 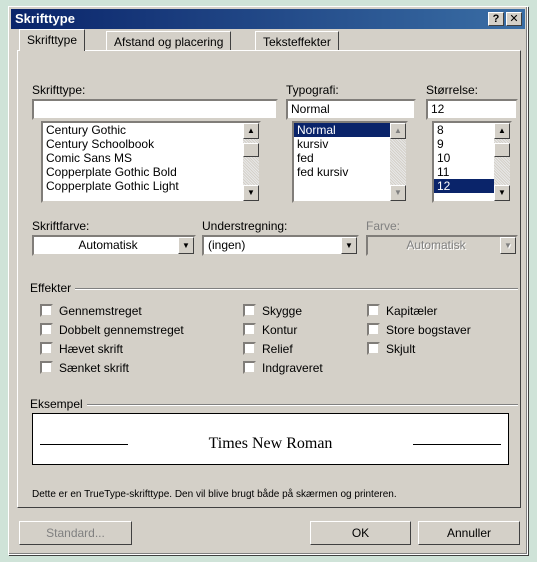 What do you see at coordinates (350, 162) in the screenshot?
I see `style-list: Normal kursiv fed fed kursiv ▲ ▼` at bounding box center [350, 162].